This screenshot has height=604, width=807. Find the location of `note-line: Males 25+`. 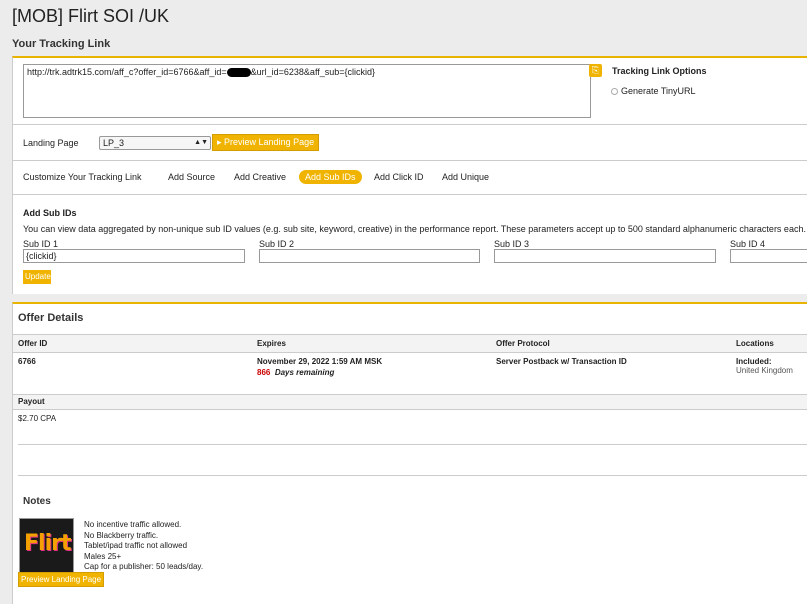

note-line: Males 25+ is located at coordinates (103, 556).